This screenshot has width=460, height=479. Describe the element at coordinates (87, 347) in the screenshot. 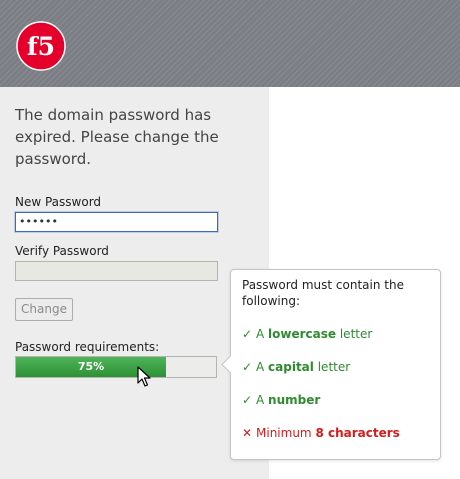

I see `password-requirements-label: Password requirements:` at that location.